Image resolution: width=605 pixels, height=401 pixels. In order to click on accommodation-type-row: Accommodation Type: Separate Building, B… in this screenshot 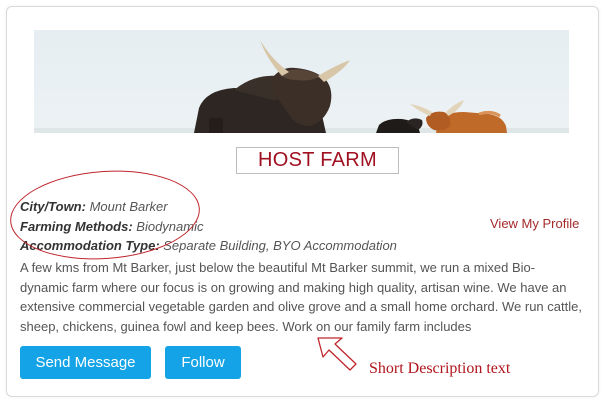, I will do `click(208, 246)`.